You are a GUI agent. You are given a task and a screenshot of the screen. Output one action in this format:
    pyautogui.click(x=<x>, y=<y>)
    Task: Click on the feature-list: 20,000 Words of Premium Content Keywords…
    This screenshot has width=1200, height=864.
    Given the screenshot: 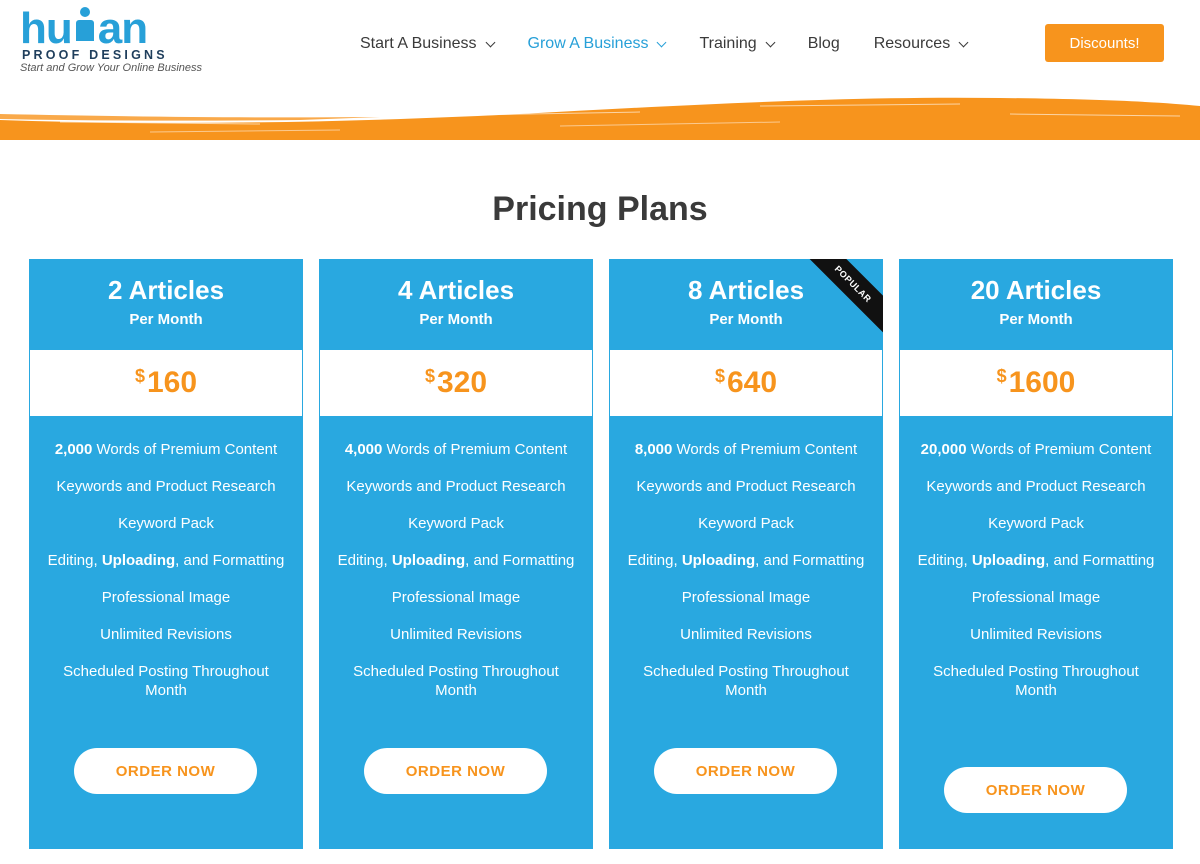 What is the action you would take?
    pyautogui.click(x=1036, y=558)
    